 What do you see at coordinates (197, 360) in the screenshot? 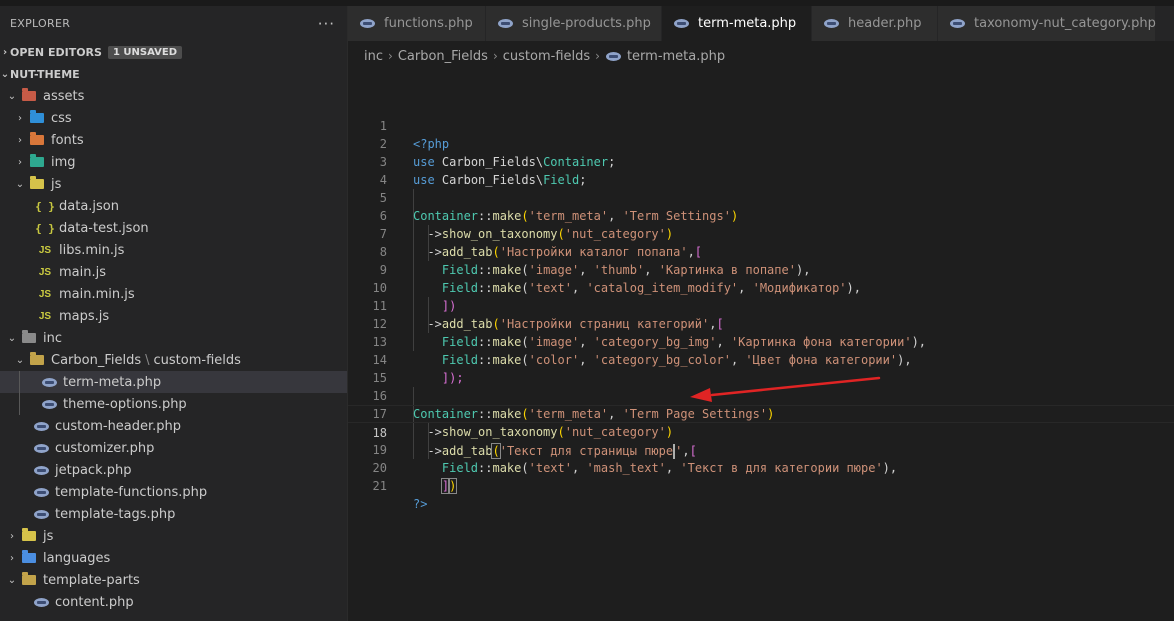
I see `tree-item-label-compact: custom-fields` at bounding box center [197, 360].